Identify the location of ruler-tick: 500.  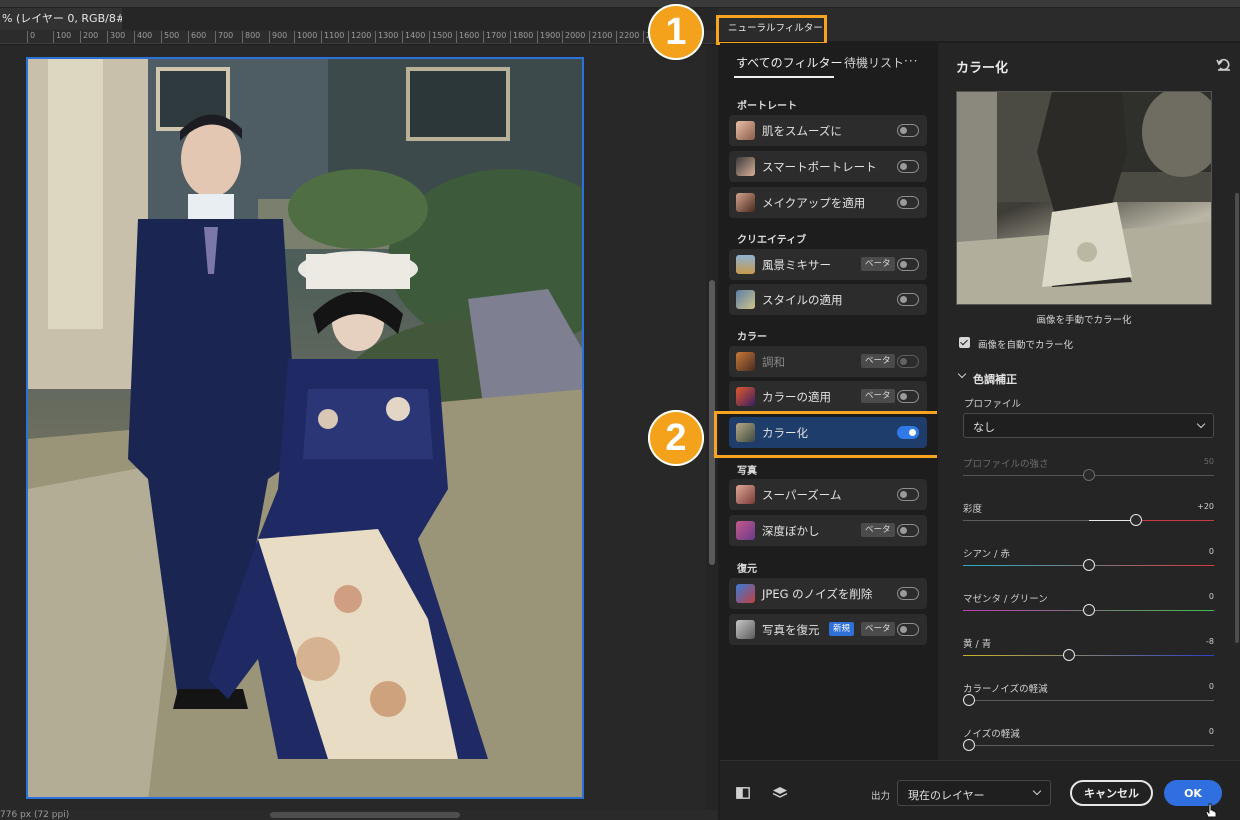
(170, 37).